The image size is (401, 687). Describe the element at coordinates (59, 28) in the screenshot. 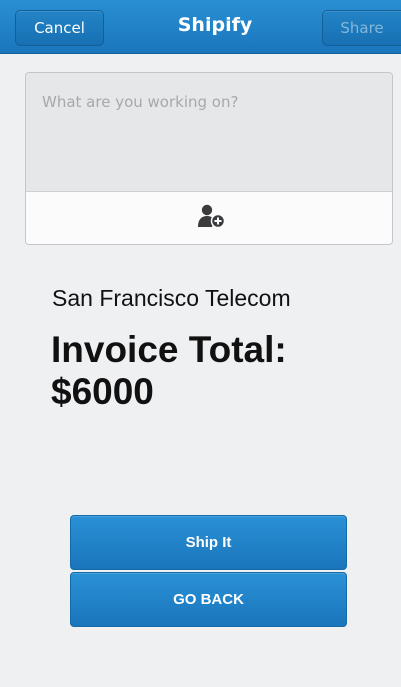

I see `cancel-button: Cancel` at that location.